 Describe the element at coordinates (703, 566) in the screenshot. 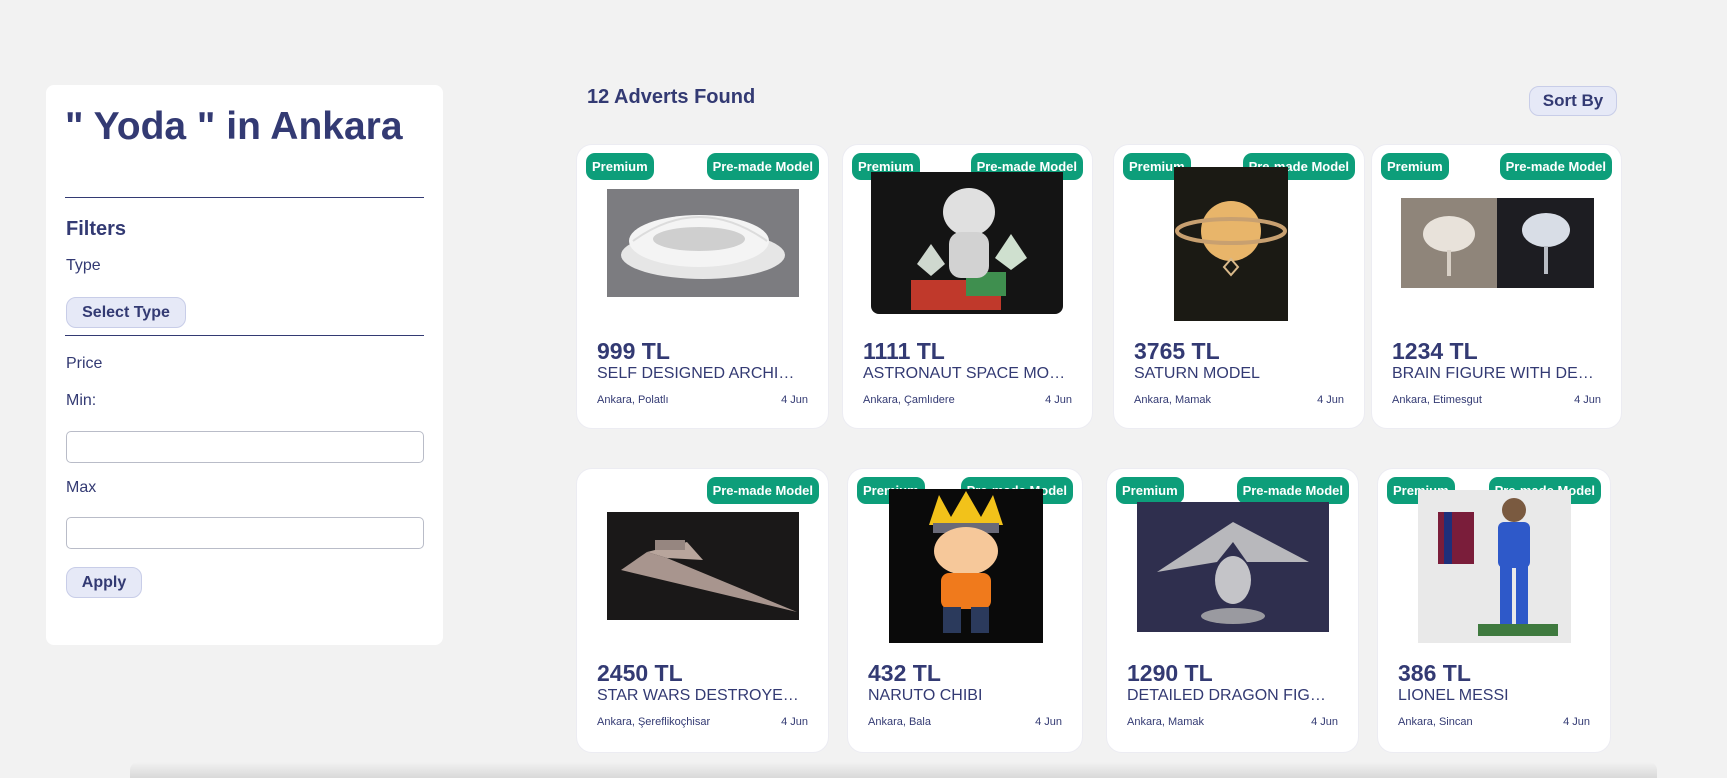

I see `advert-image-star-destroyer` at that location.